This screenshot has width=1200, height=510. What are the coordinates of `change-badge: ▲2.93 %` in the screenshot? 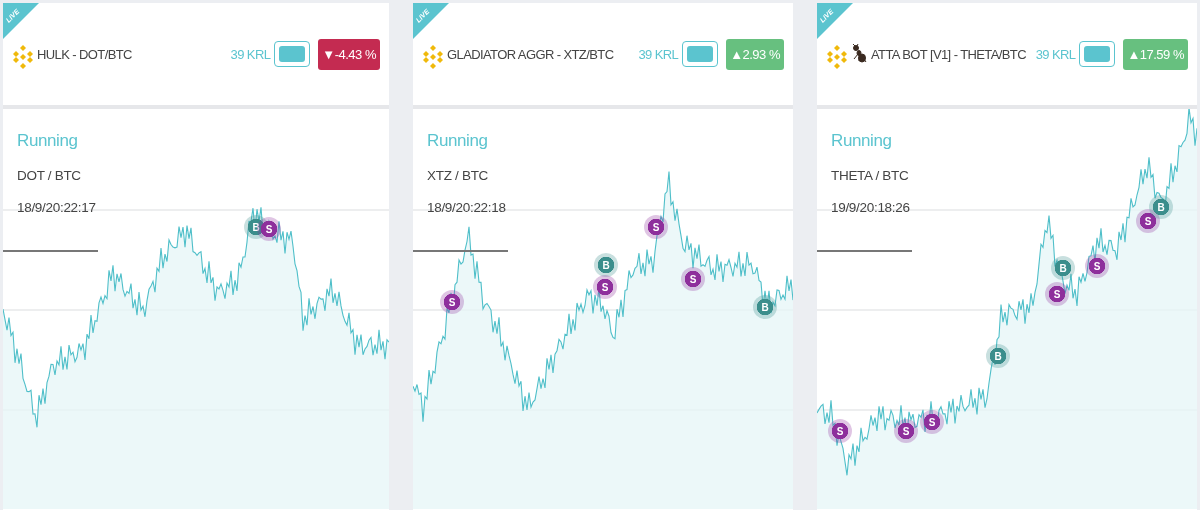 It's located at (755, 54).